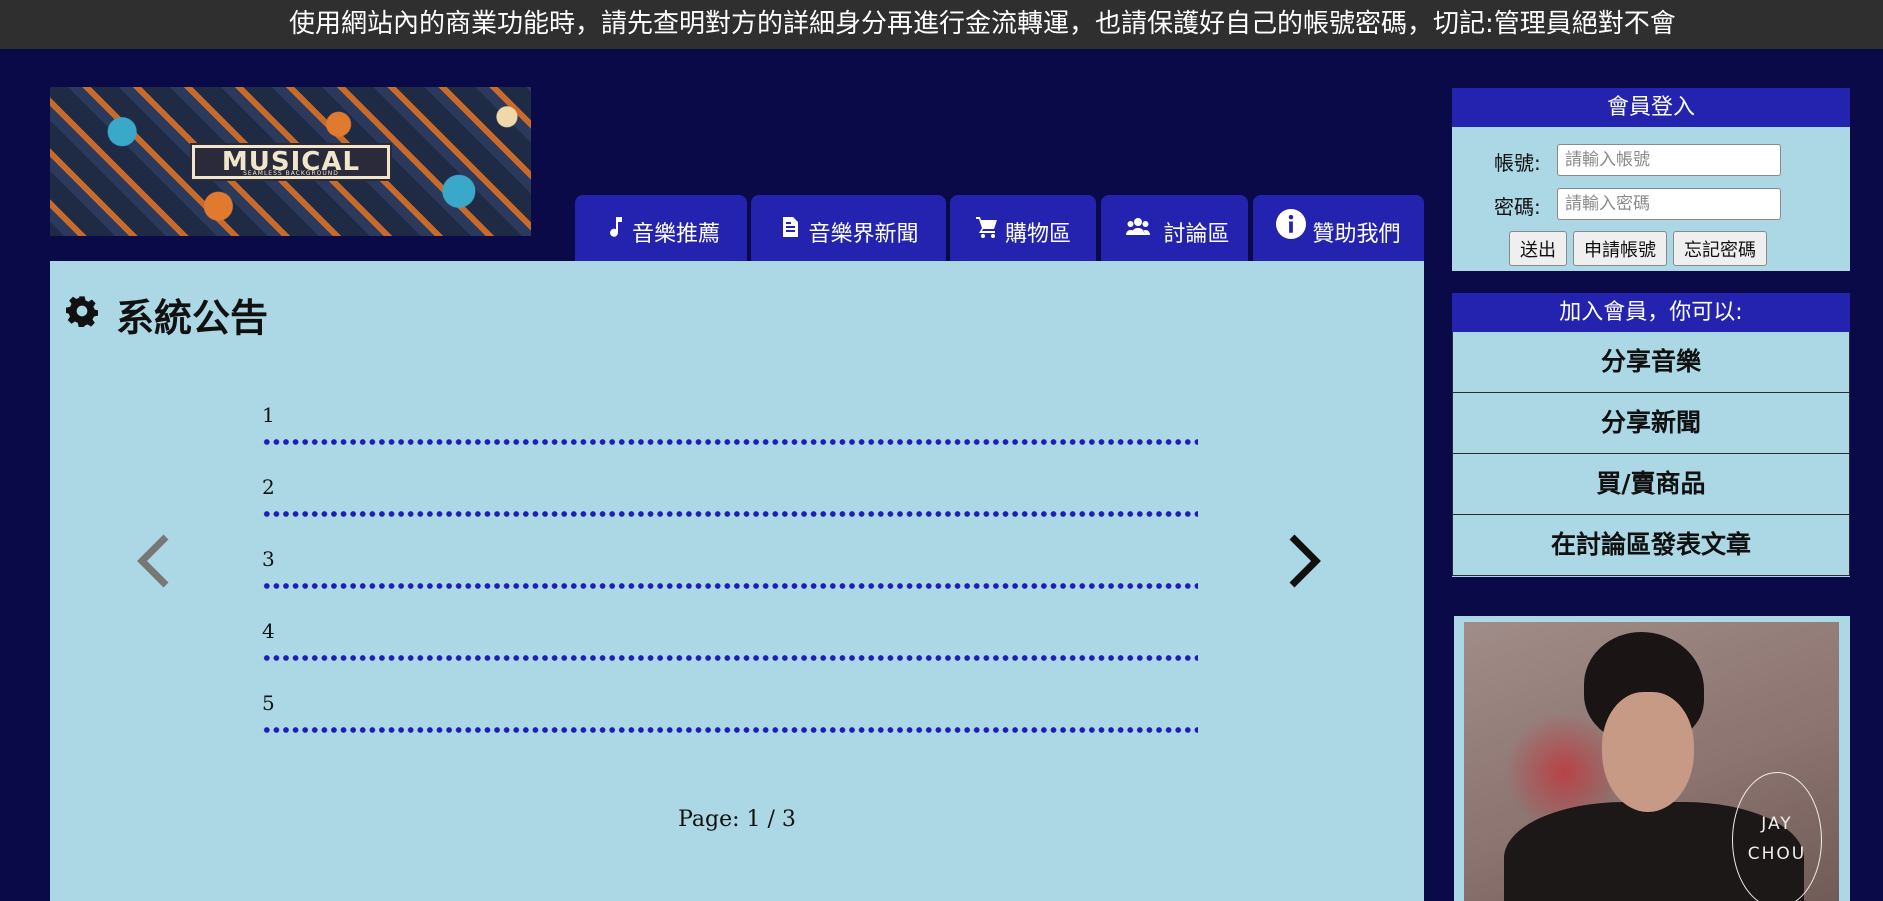 The height and width of the screenshot is (901, 1883). I want to click on tab-label: 討論區, so click(1196, 234).